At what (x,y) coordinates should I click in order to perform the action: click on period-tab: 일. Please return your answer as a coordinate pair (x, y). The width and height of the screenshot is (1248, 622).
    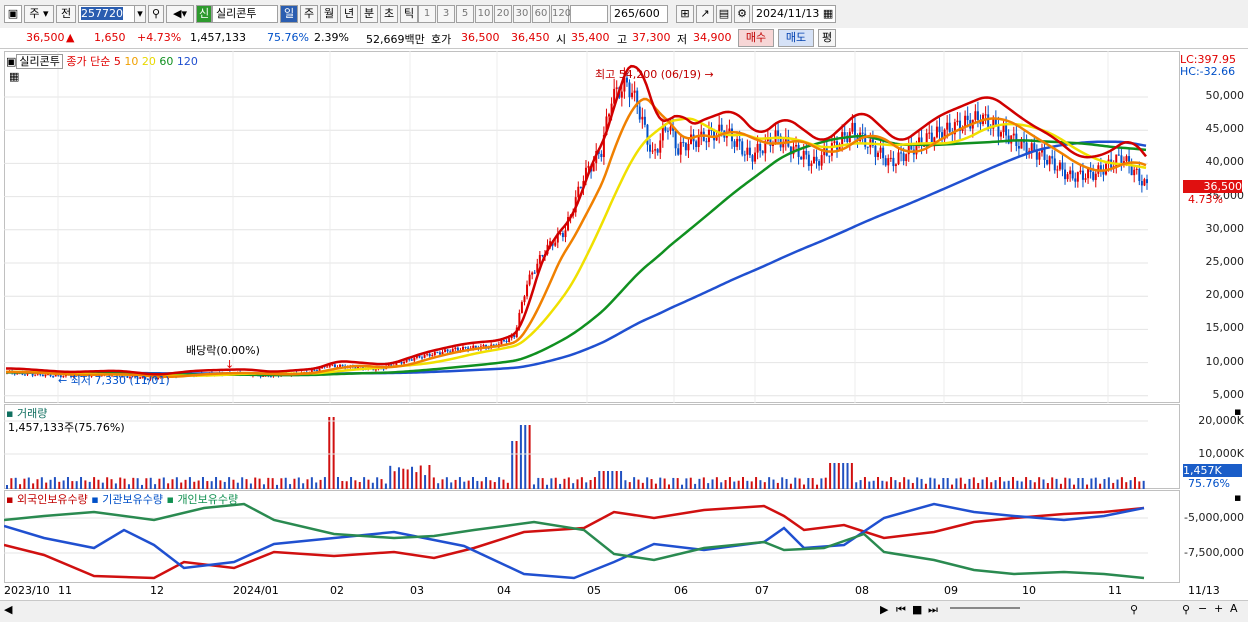
    Looking at the image, I should click on (289, 14).